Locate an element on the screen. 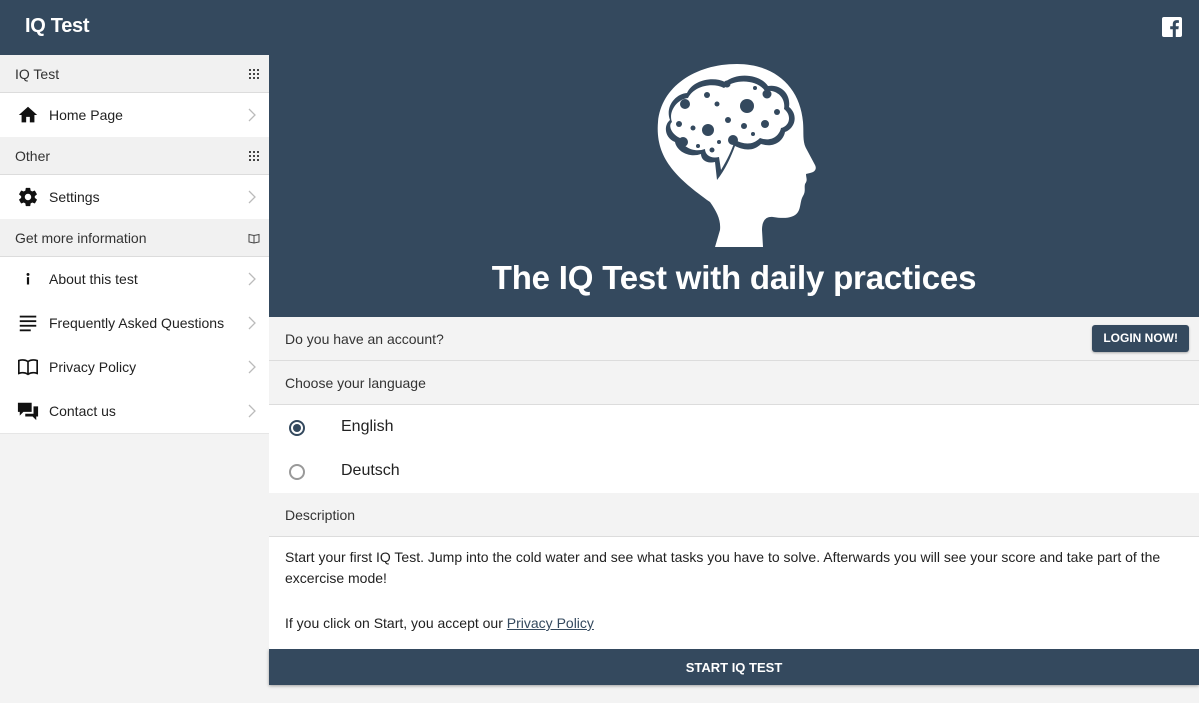  hero-title: The IQ Test with daily practices is located at coordinates (734, 277).